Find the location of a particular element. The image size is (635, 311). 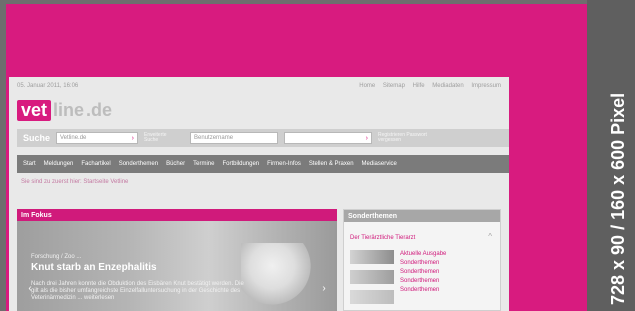

password-field: › is located at coordinates (328, 138).